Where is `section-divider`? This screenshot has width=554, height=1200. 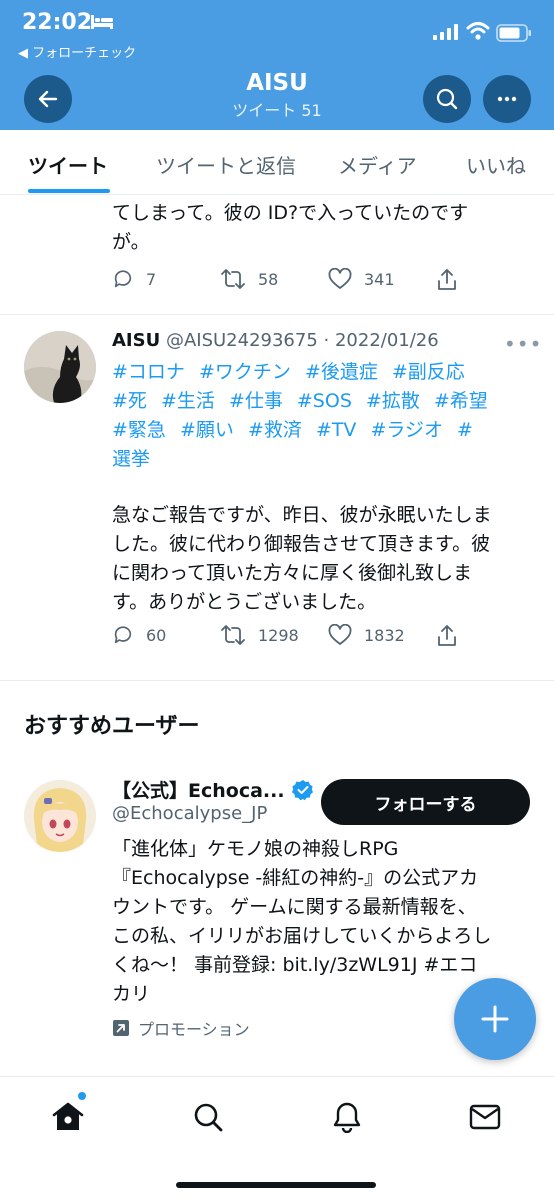
section-divider is located at coordinates (277, 680).